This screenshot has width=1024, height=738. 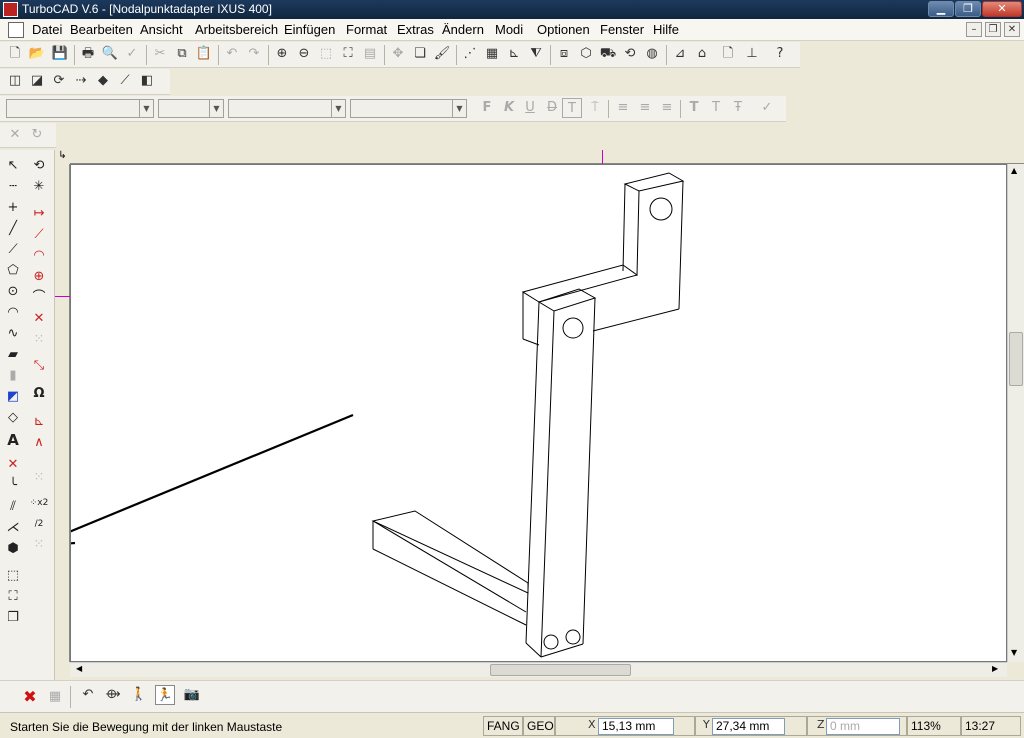 What do you see at coordinates (13, 528) in the screenshot?
I see `chamfer-icon: ⋌` at bounding box center [13, 528].